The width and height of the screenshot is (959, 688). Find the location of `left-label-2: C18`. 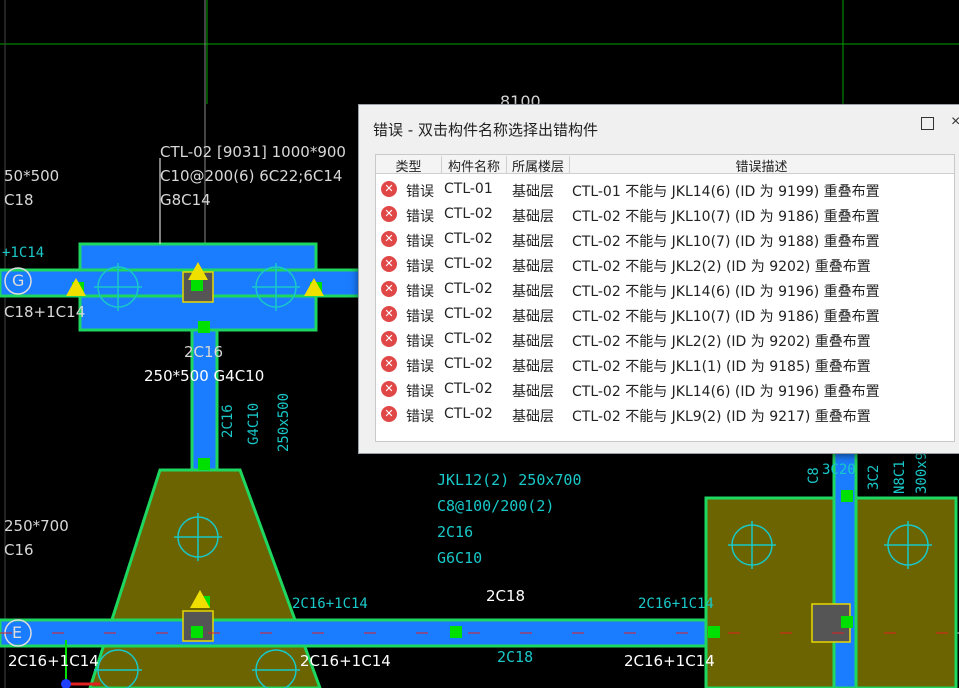

left-label-2: C18 is located at coordinates (19, 200).